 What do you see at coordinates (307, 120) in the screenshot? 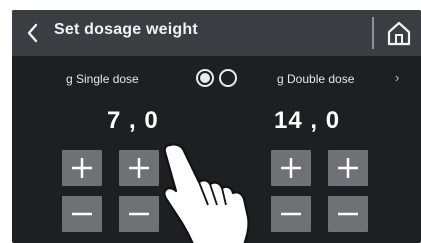
I see `double-dose-value: 14 , 0` at bounding box center [307, 120].